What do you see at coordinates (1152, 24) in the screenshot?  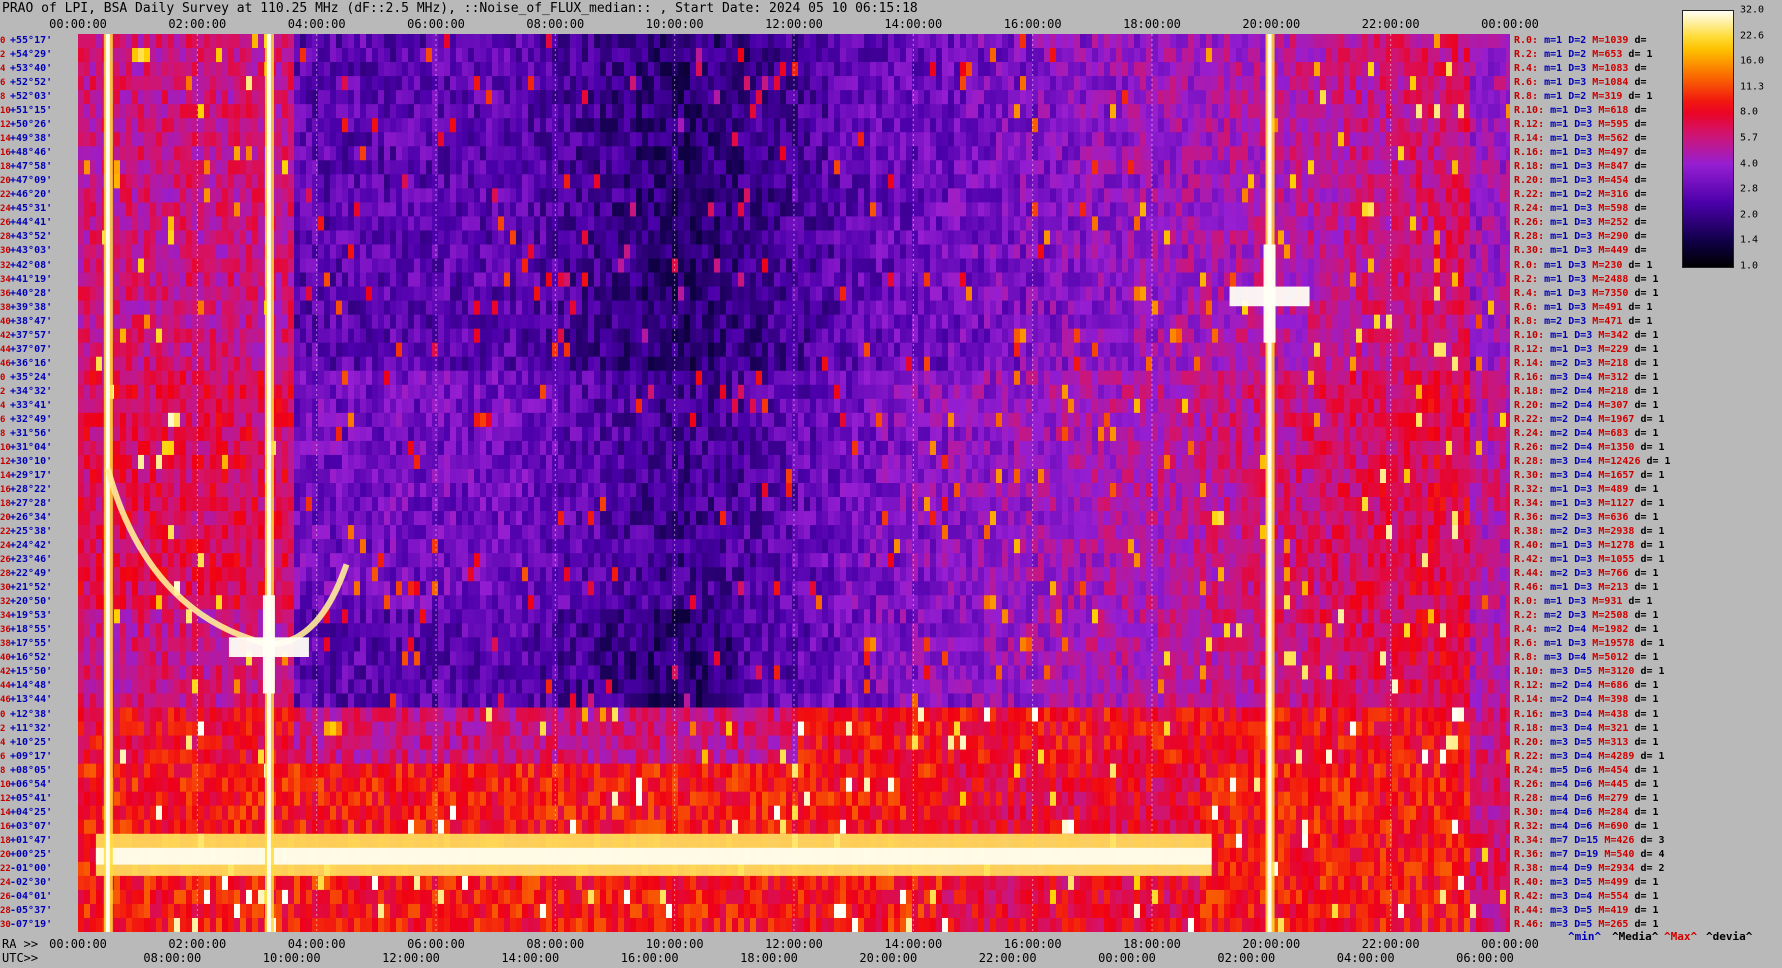 I see `top-tick-label: 18:00:00` at bounding box center [1152, 24].